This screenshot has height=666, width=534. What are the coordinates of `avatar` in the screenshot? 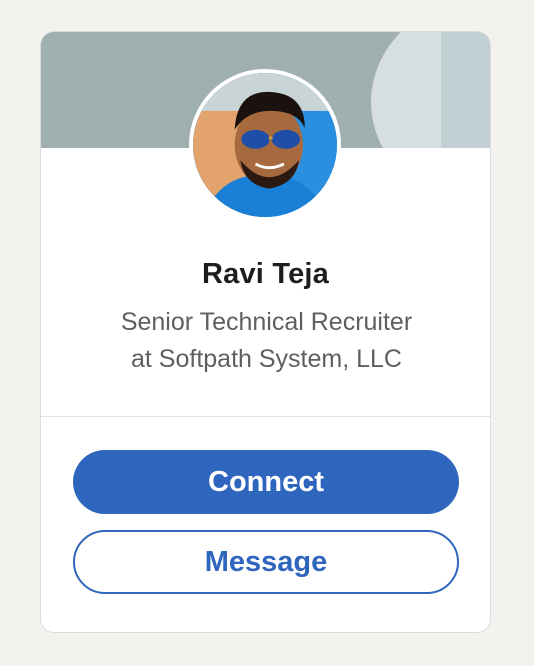 It's located at (265, 145).